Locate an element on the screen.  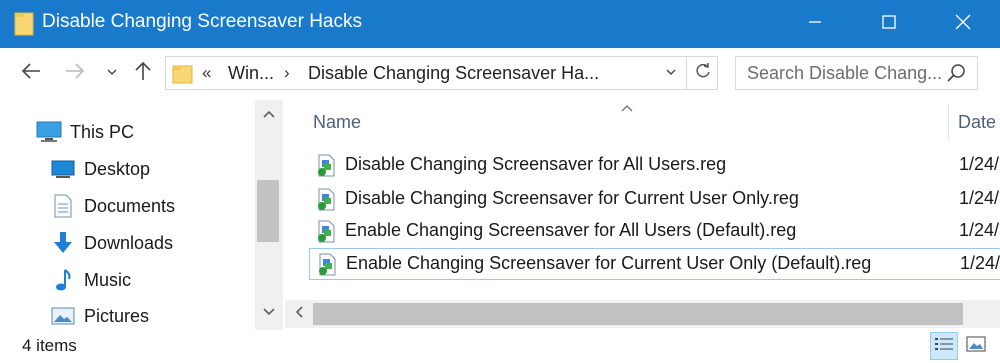
minimize-icon is located at coordinates (815, 24).